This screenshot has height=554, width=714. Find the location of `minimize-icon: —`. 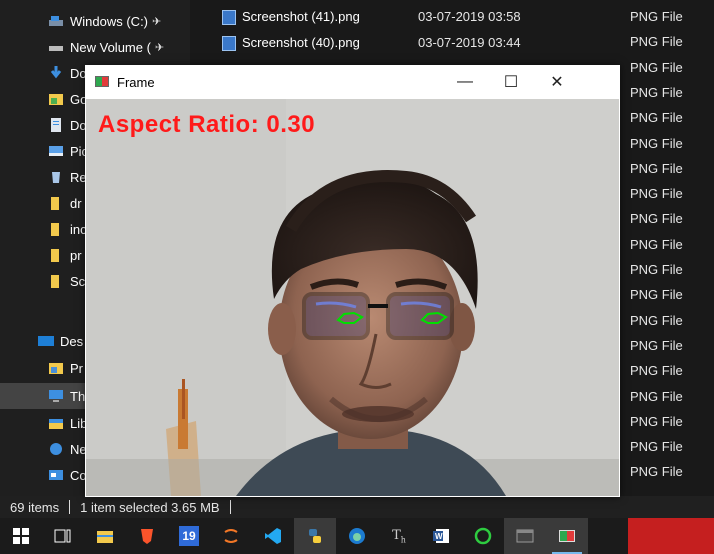

minimize-icon: — is located at coordinates (465, 81).